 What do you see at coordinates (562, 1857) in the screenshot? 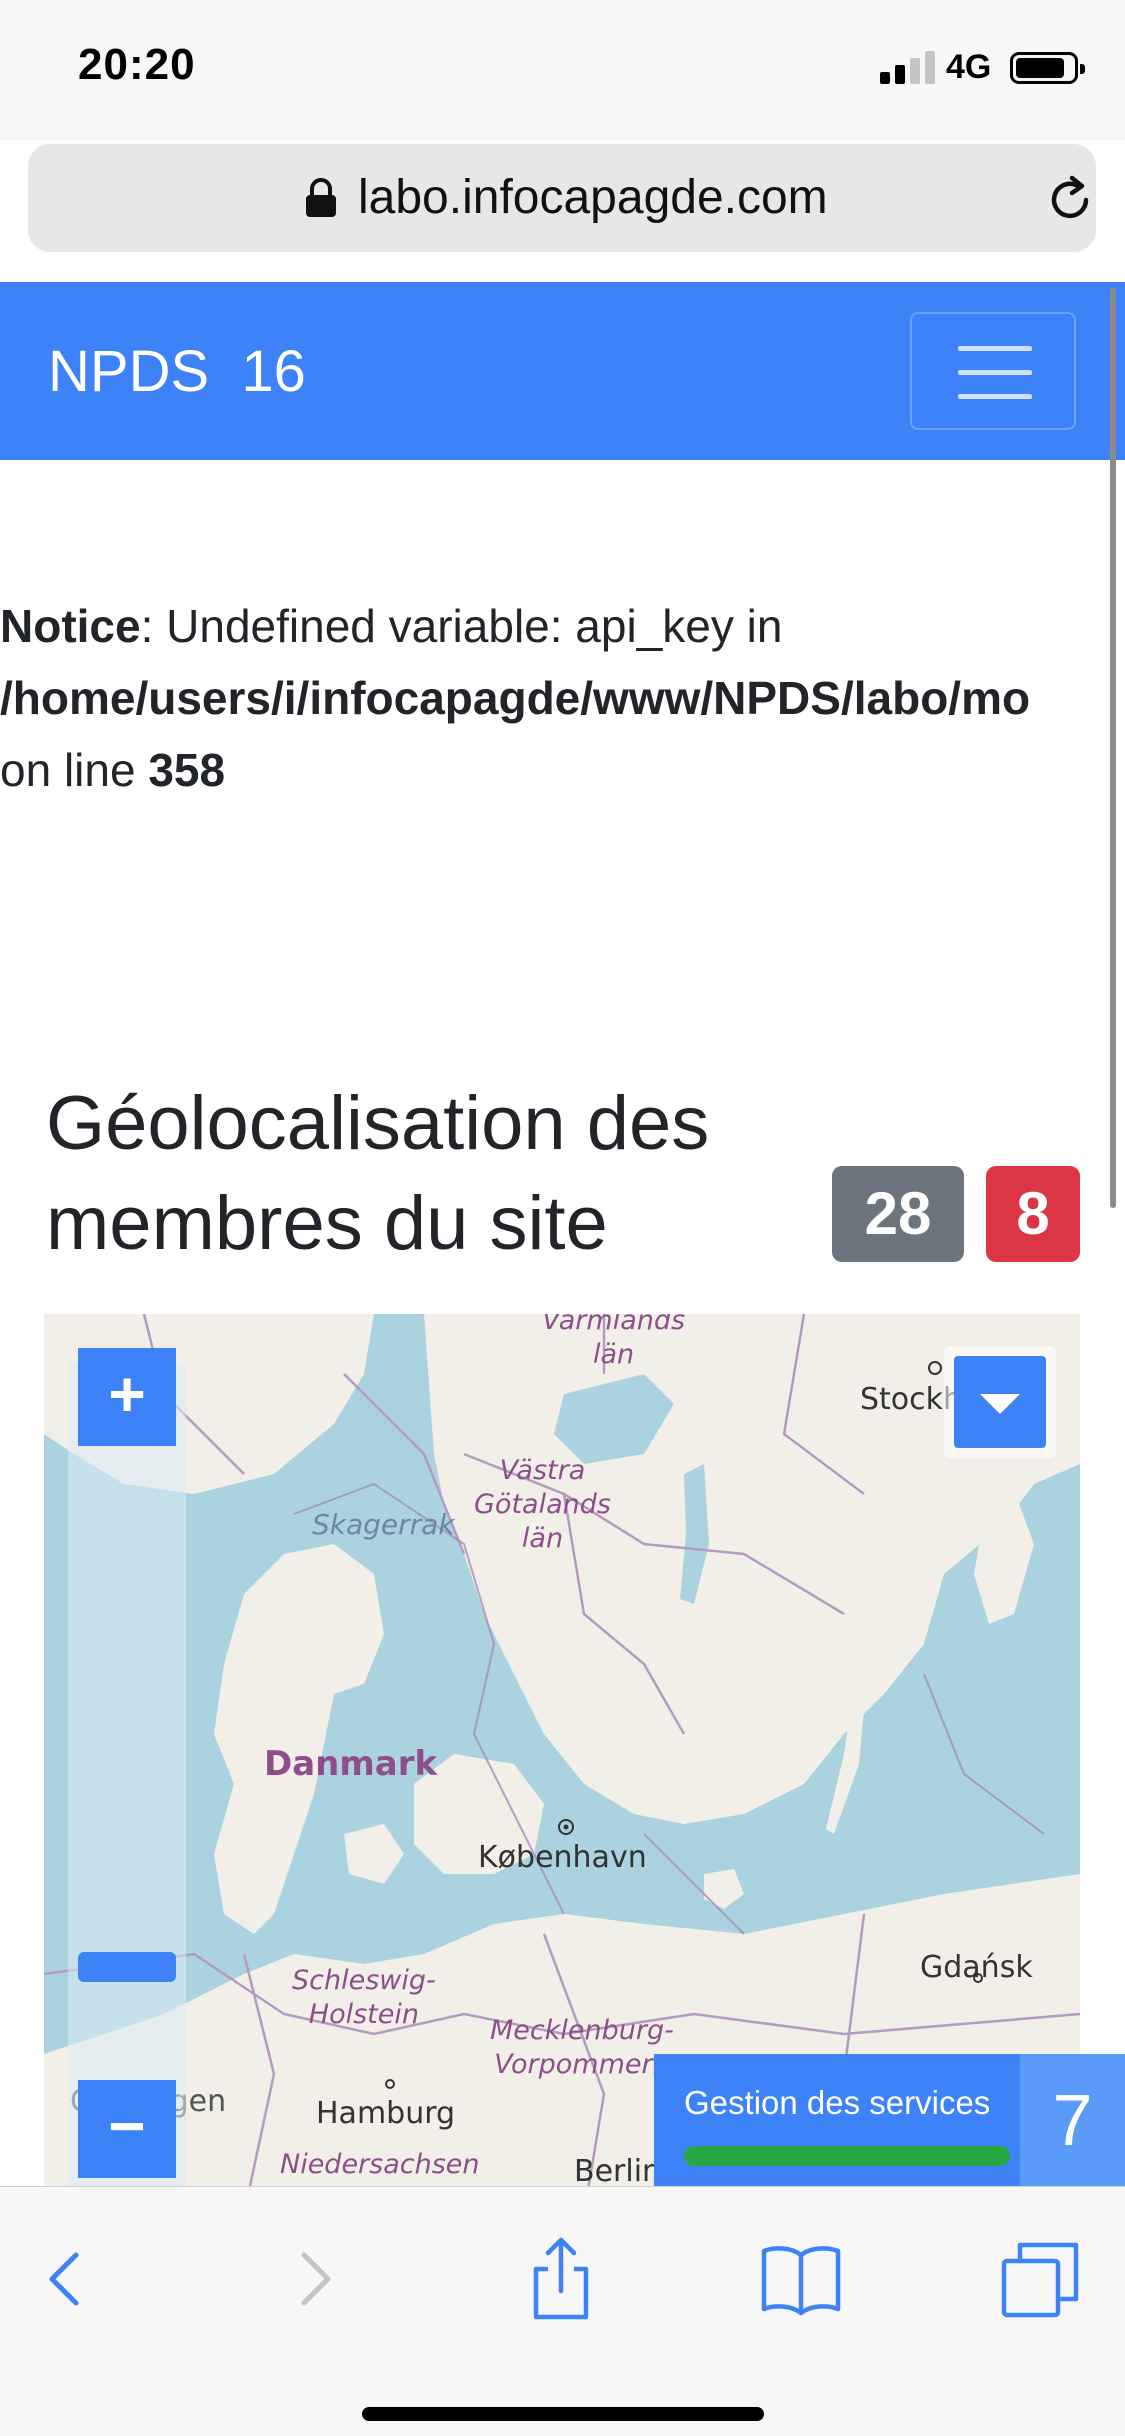
I see `map-label-kobenhavn: København` at bounding box center [562, 1857].